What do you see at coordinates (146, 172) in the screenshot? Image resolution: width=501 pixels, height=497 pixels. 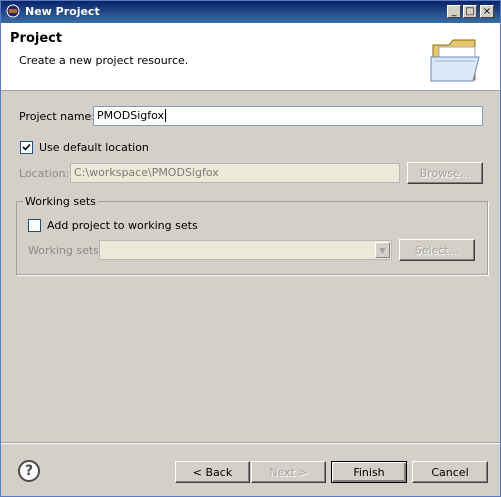 I see `location-value: C:\workspace\PMODSigfox` at bounding box center [146, 172].